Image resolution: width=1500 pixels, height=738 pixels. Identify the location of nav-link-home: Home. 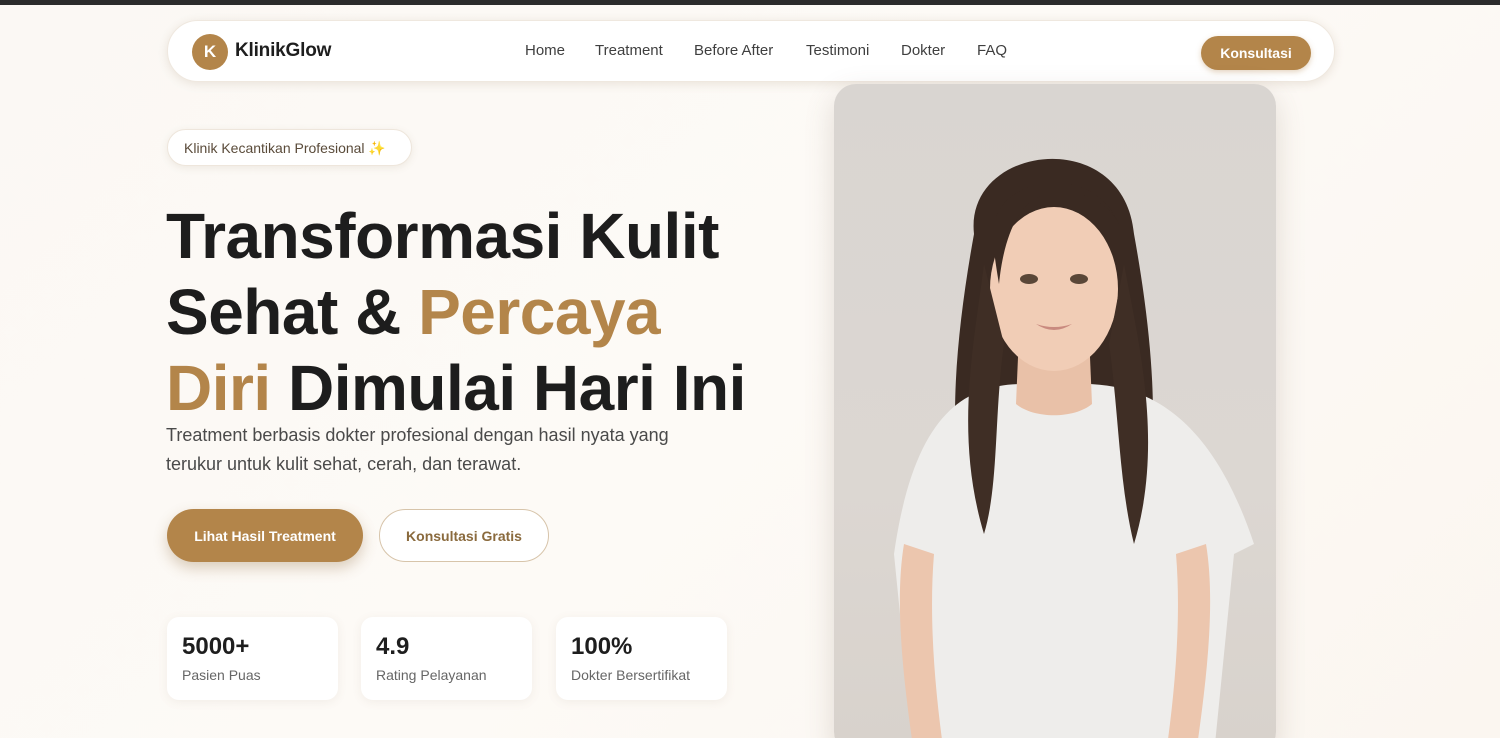
(545, 50).